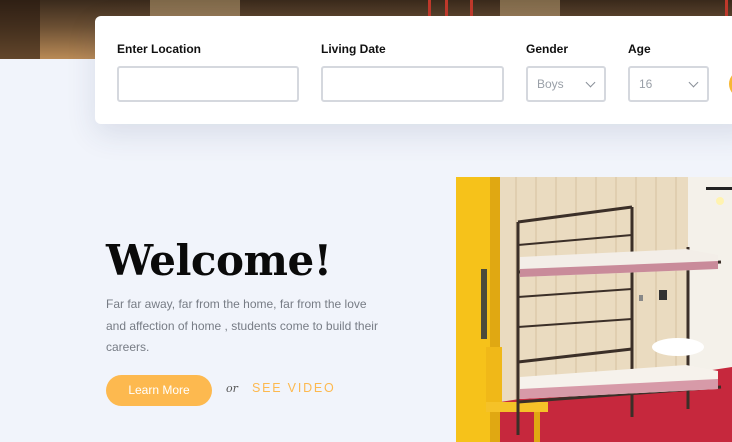 Image resolution: width=732 pixels, height=442 pixels. I want to click on gender-label: Gender, so click(547, 49).